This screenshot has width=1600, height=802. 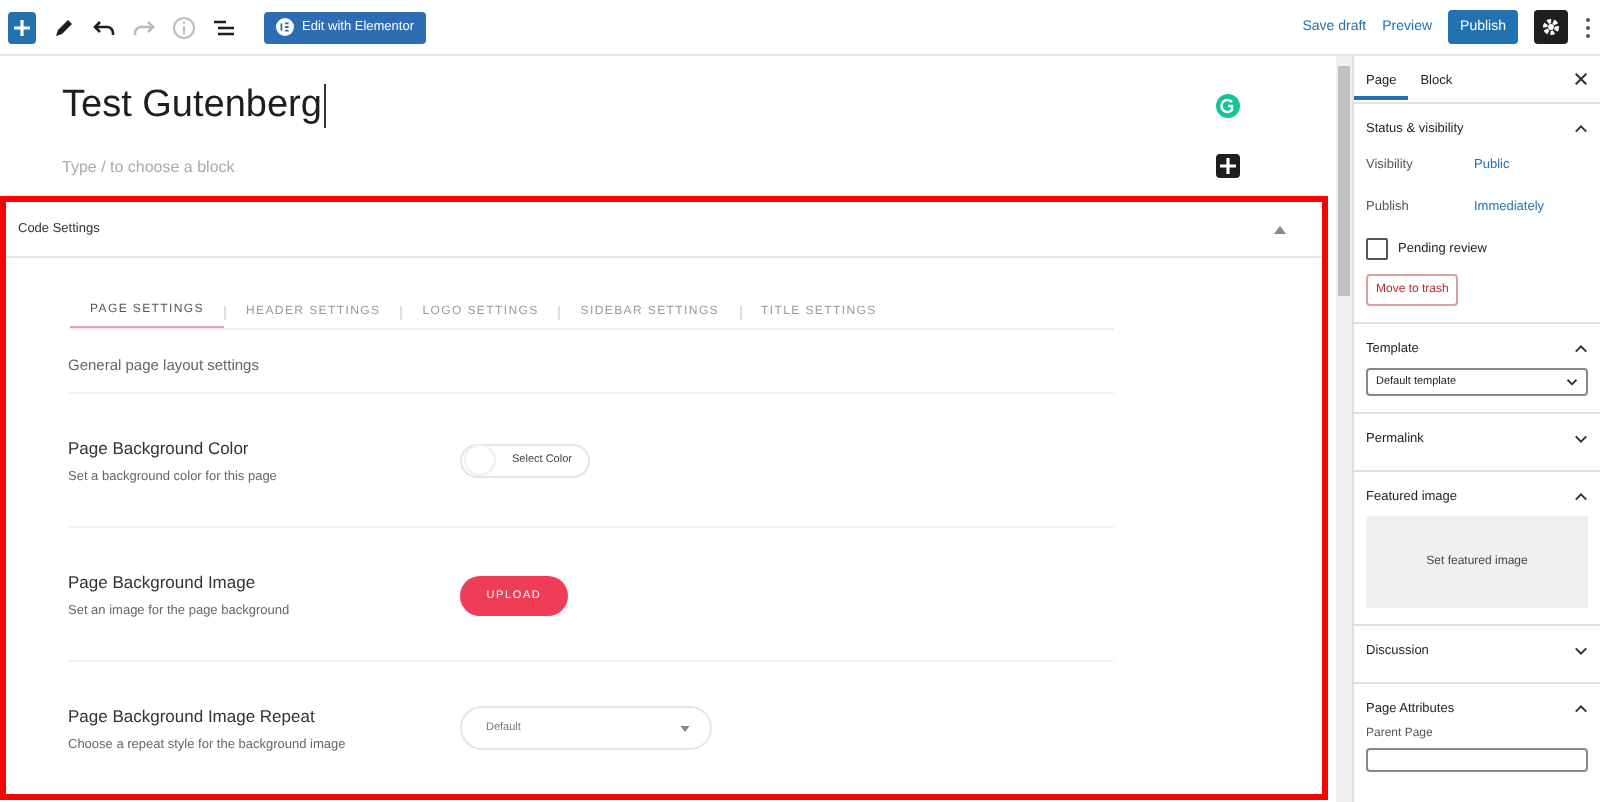 What do you see at coordinates (104, 27) in the screenshot?
I see `undo-icon` at bounding box center [104, 27].